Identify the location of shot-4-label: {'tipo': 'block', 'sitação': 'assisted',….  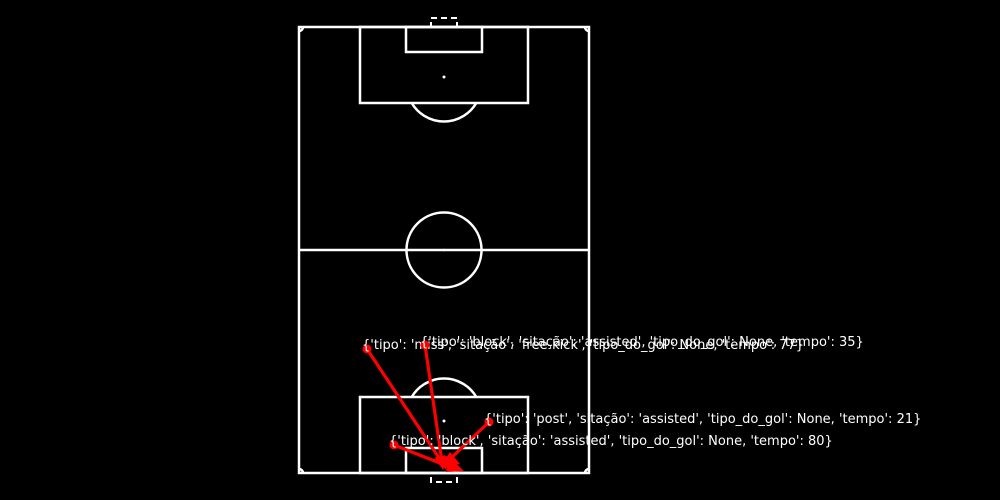
(611, 441).